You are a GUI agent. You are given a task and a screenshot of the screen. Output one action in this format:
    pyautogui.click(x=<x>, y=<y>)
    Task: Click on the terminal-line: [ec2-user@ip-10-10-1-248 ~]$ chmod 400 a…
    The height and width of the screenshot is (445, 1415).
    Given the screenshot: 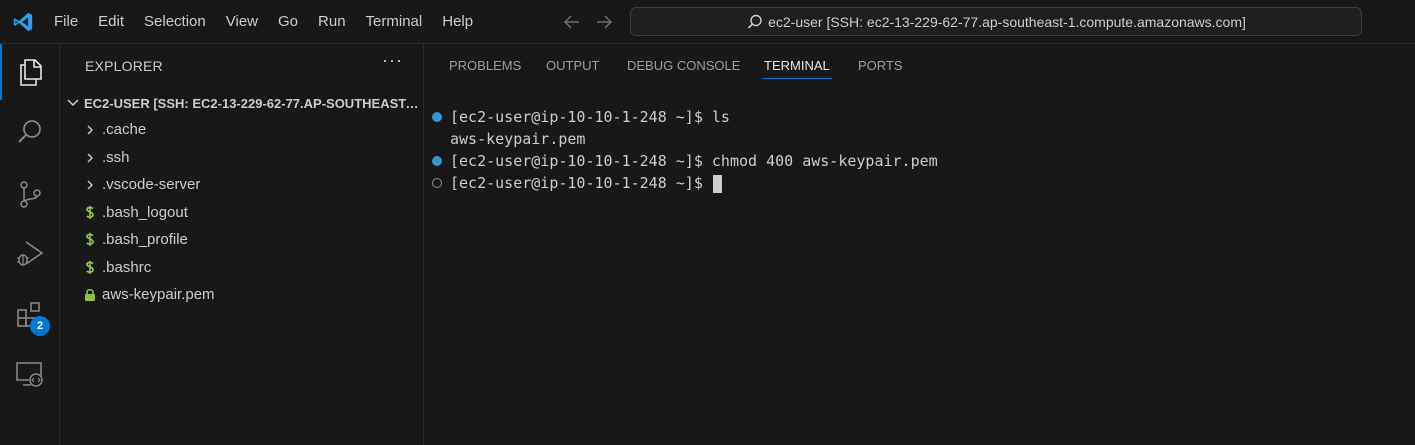 What is the action you would take?
    pyautogui.click(x=694, y=161)
    